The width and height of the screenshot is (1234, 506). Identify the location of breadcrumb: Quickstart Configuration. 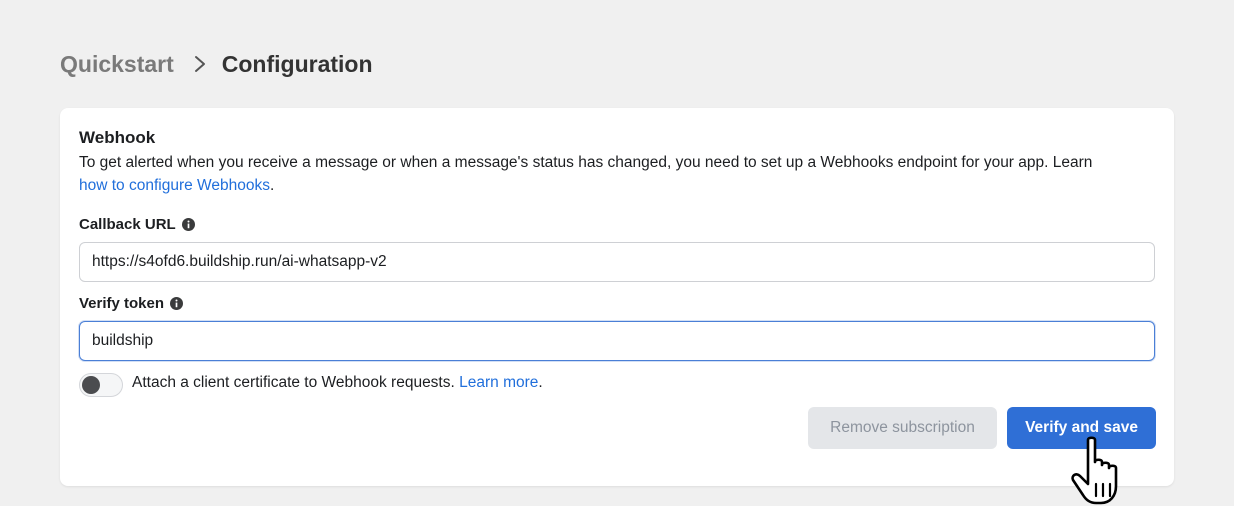
(216, 64).